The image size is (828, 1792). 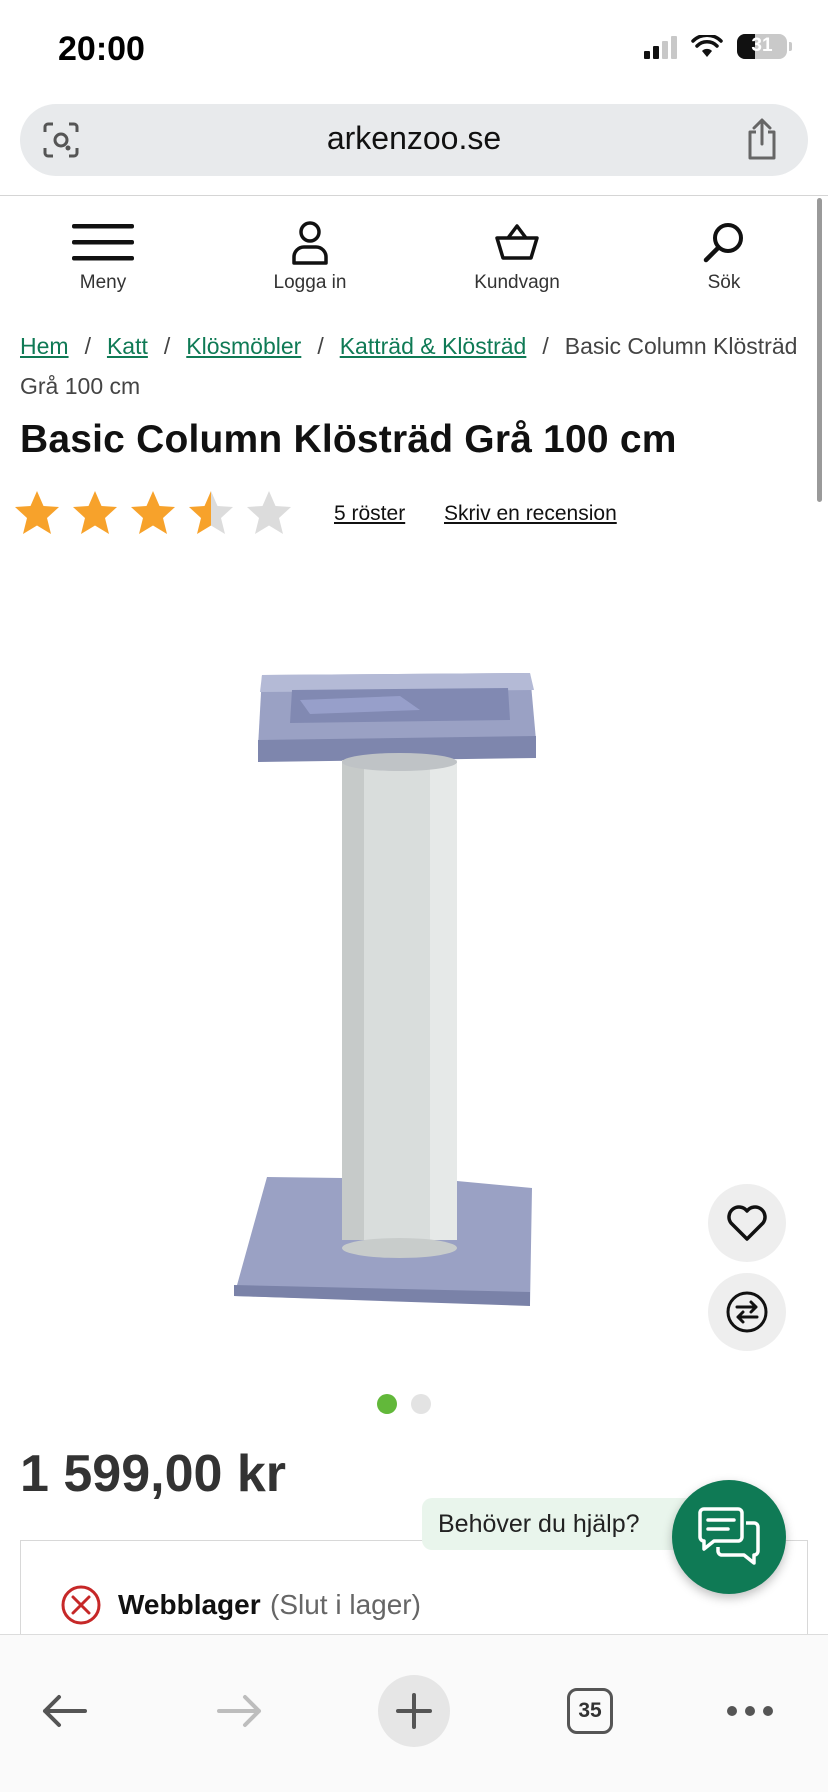 I want to click on breadcrumb-link-kattrad: Katträd & Klösträd, so click(x=433, y=346).